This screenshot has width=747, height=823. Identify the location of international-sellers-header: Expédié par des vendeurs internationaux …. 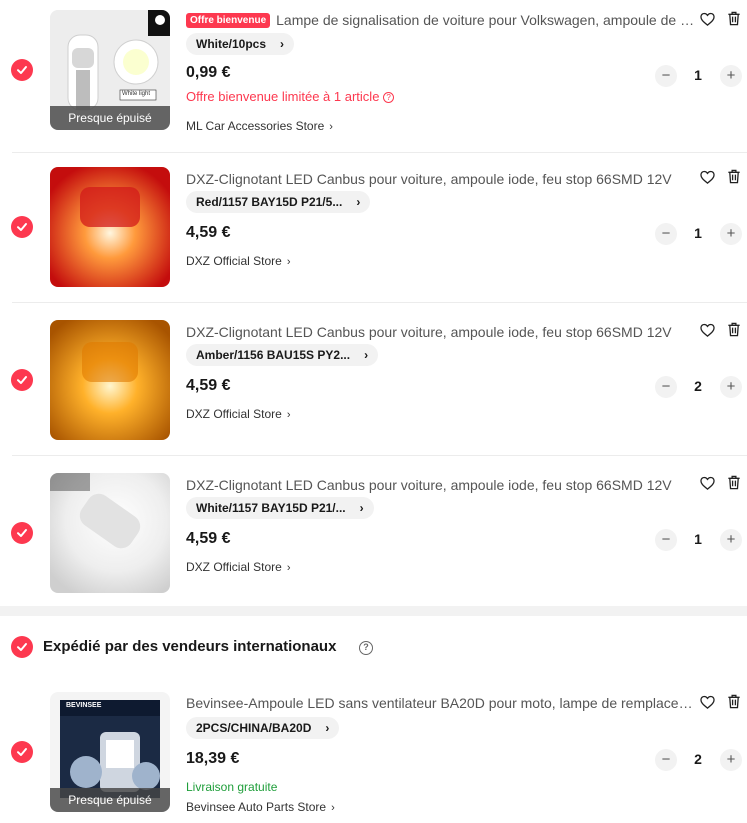
(373, 646).